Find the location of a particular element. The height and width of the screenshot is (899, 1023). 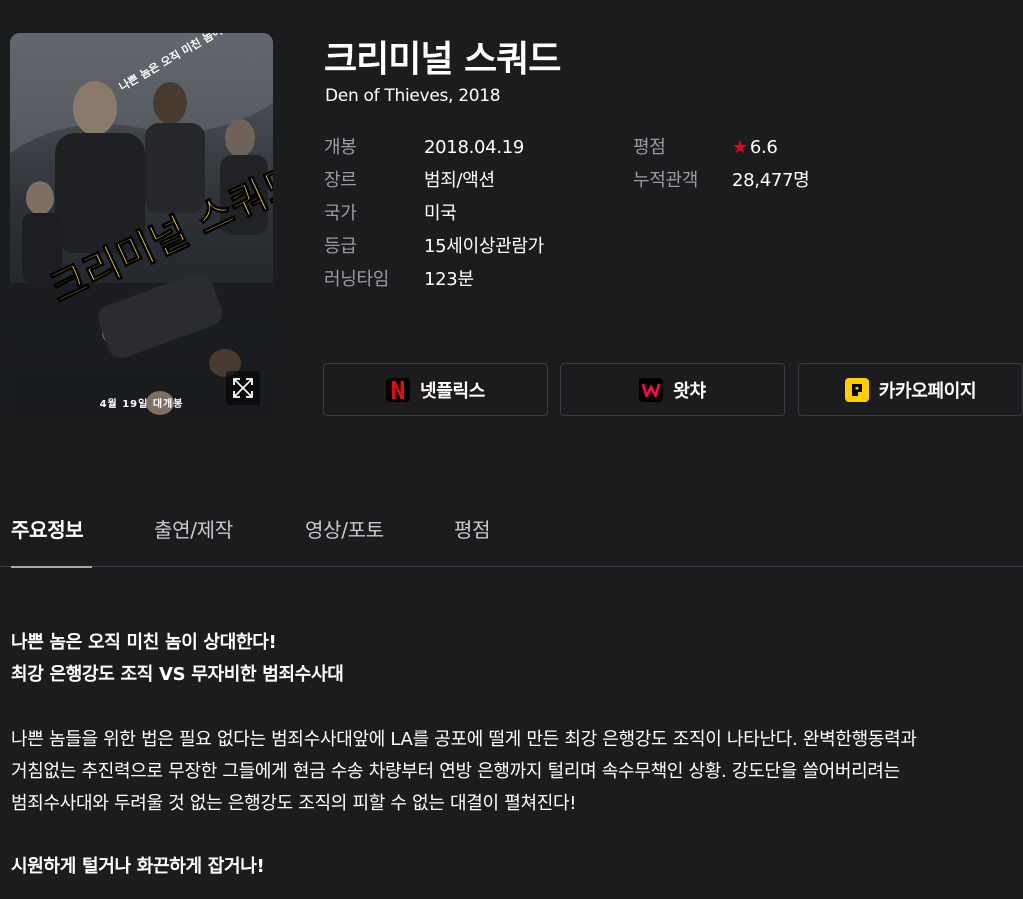

info-runtime: 러닝타임 is located at coordinates (356, 280).